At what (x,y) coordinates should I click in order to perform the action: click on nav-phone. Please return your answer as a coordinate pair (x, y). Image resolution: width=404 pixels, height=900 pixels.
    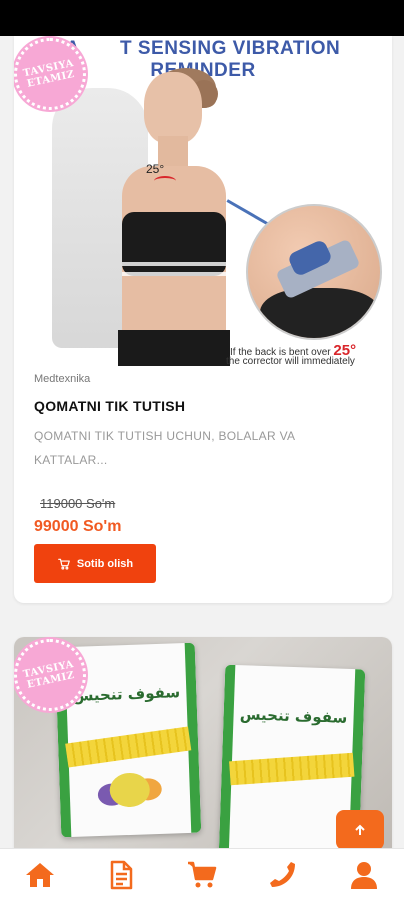
    Looking at the image, I should click on (283, 875).